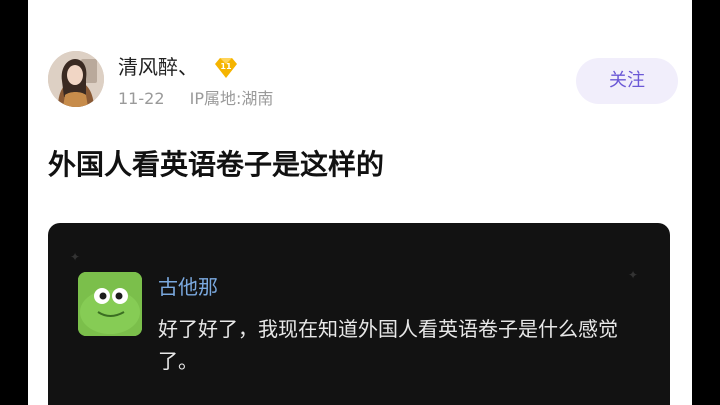  I want to click on follow-button: 关注, so click(627, 81).